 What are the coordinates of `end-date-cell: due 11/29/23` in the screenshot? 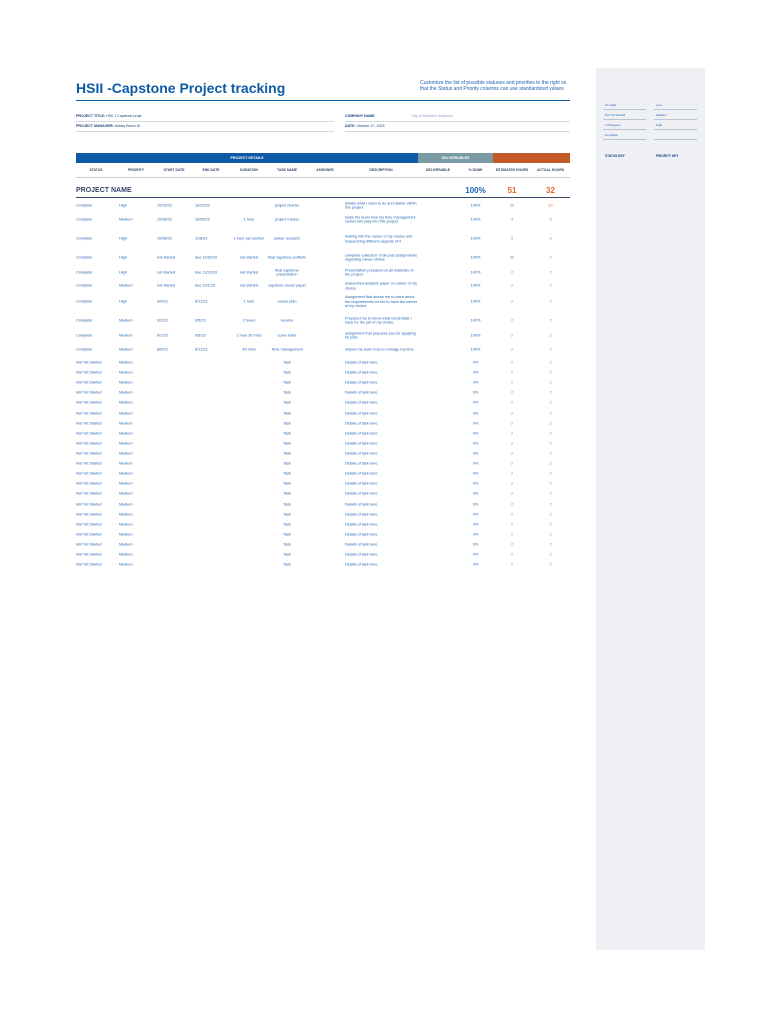 It's located at (213, 272).